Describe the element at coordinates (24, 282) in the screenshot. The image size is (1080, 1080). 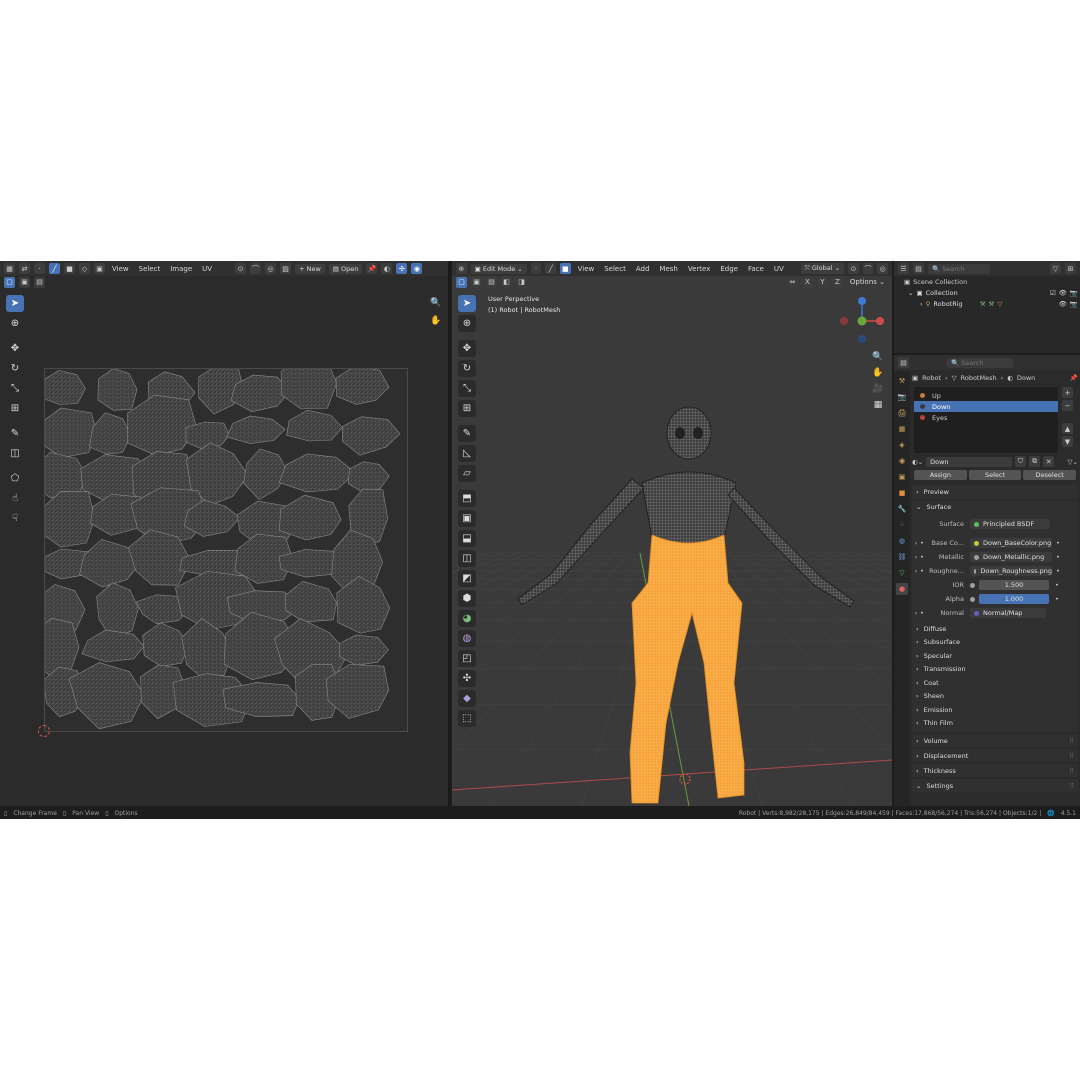
I see `select-extend-icon: ▣` at that location.